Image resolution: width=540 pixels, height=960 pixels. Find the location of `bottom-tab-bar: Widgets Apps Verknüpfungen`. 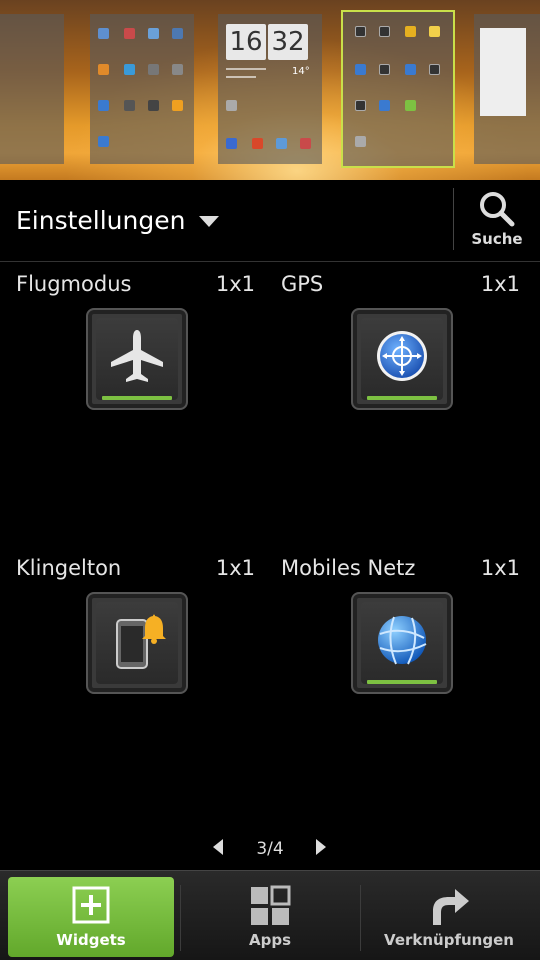

bottom-tab-bar: Widgets Apps Verknüpfungen is located at coordinates (270, 915).